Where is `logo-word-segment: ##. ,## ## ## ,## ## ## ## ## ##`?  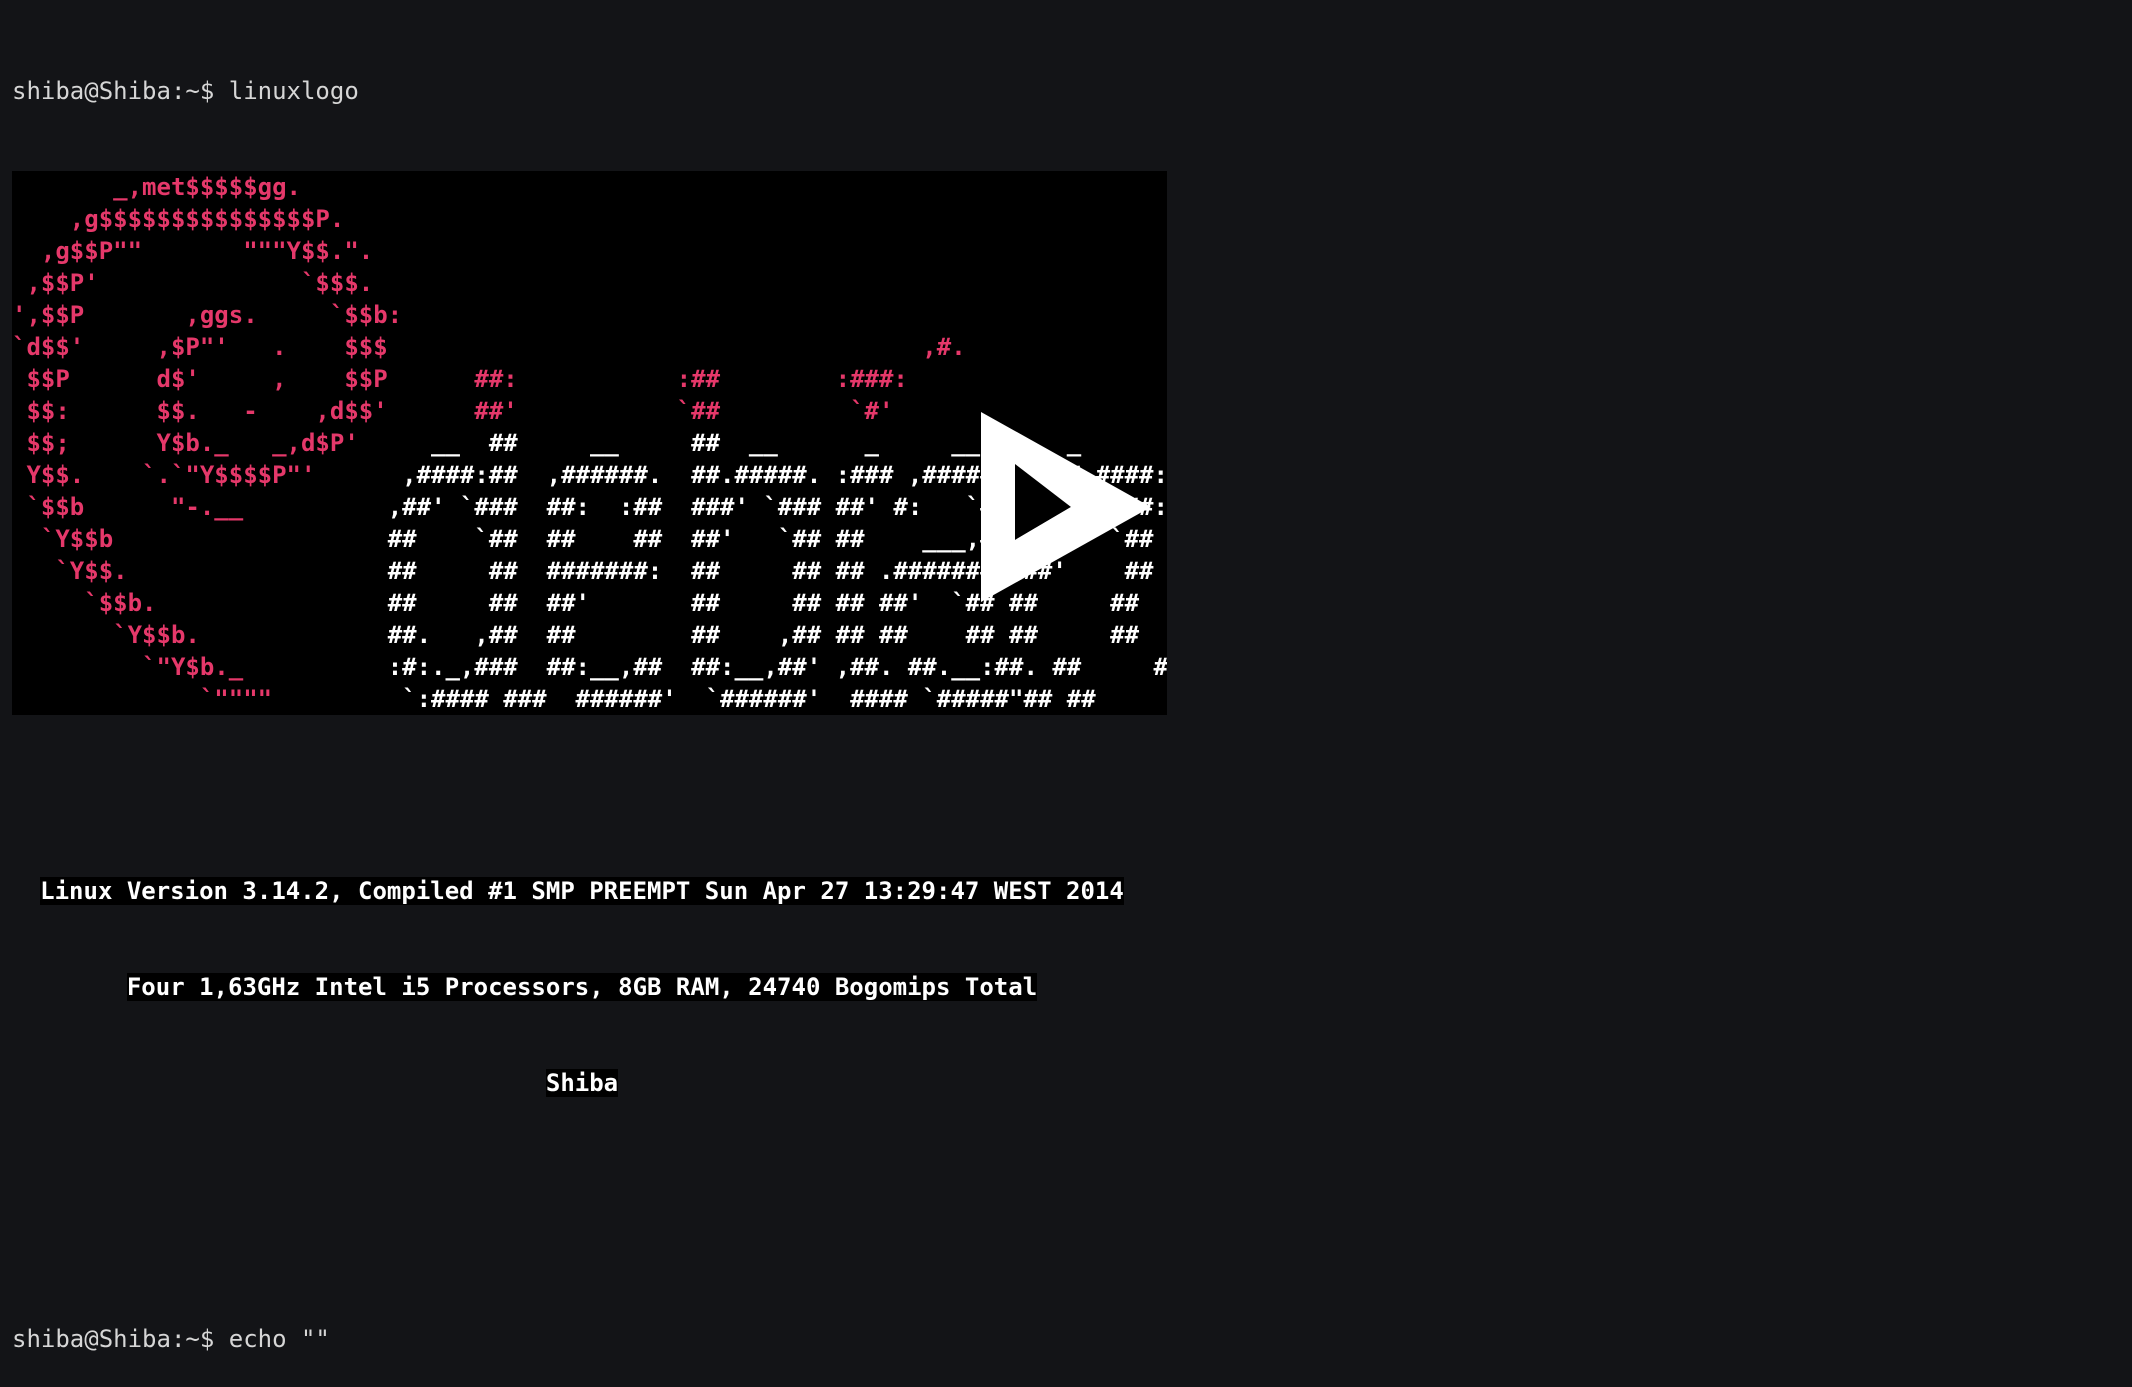 logo-word-segment: ##. ,## ## ## ,## ## ## ## ## ## is located at coordinates (763, 635).